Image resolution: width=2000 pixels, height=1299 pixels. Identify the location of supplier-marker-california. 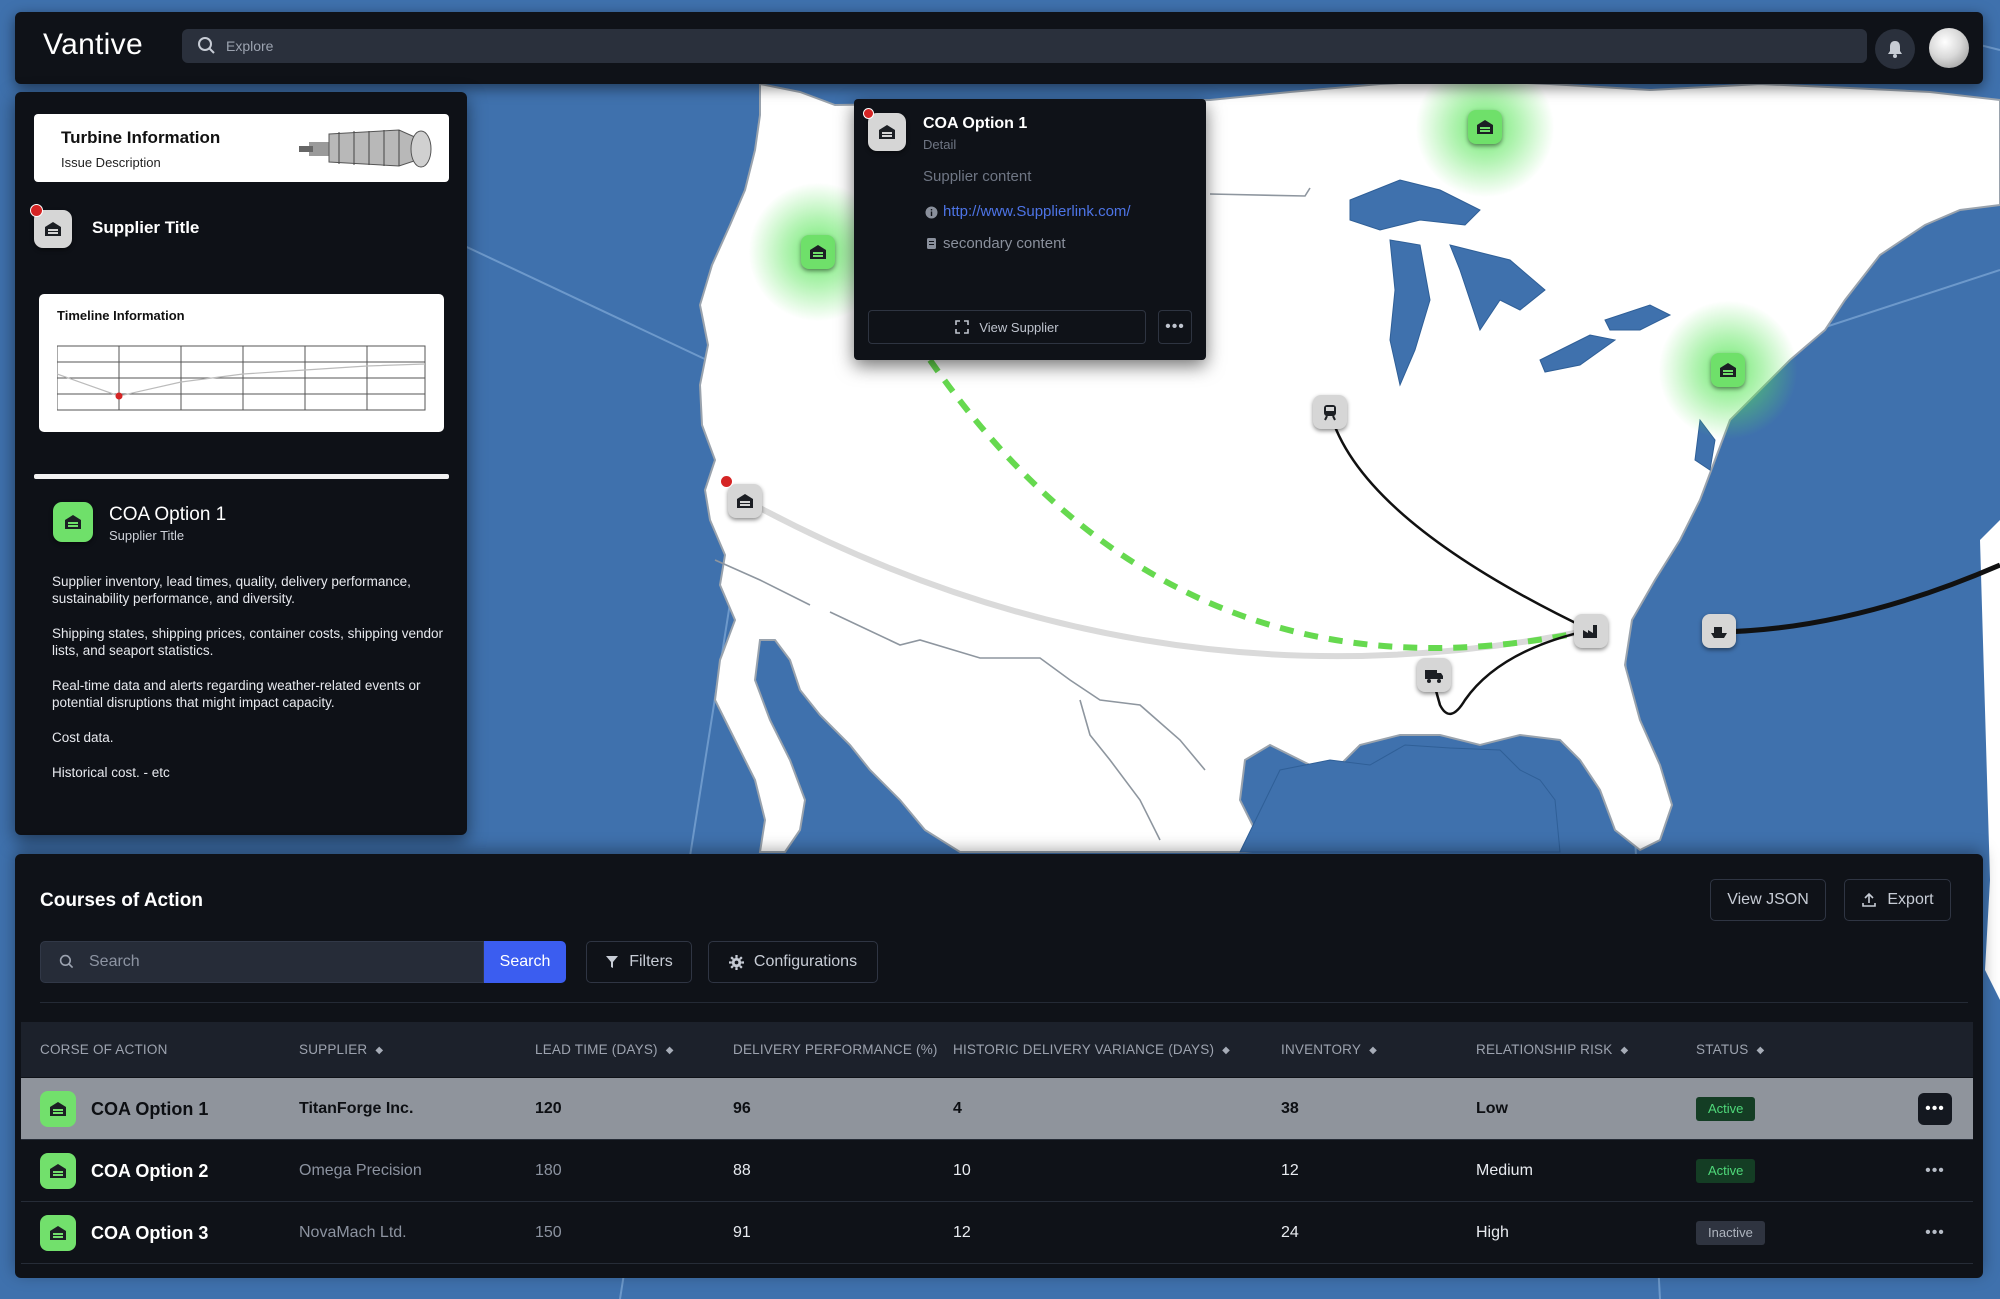
(745, 501).